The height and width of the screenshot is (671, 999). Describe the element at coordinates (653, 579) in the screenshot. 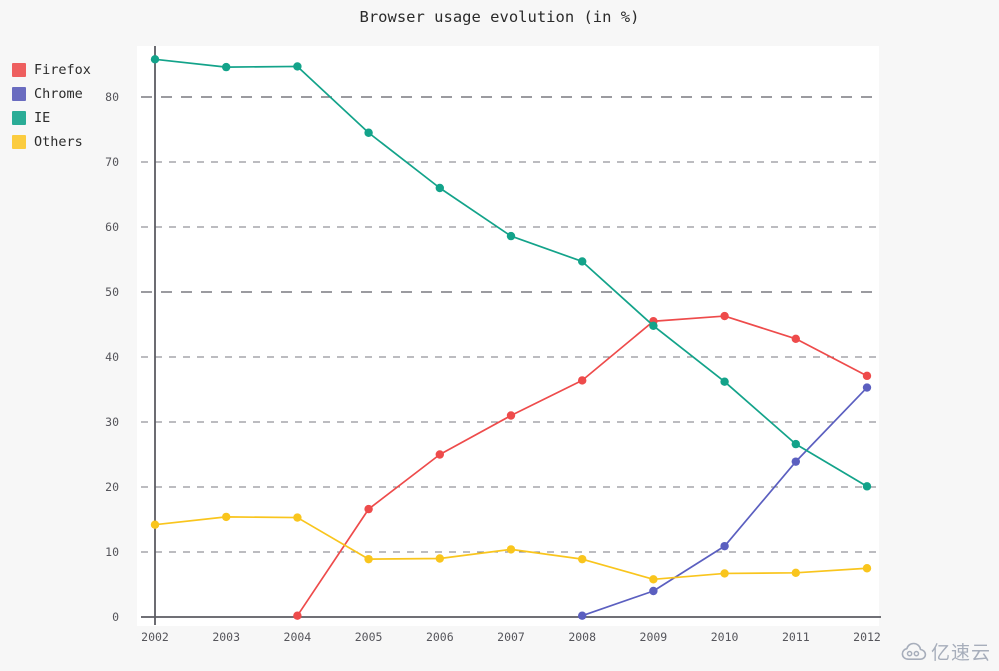

I see `data-point-others-2009` at that location.